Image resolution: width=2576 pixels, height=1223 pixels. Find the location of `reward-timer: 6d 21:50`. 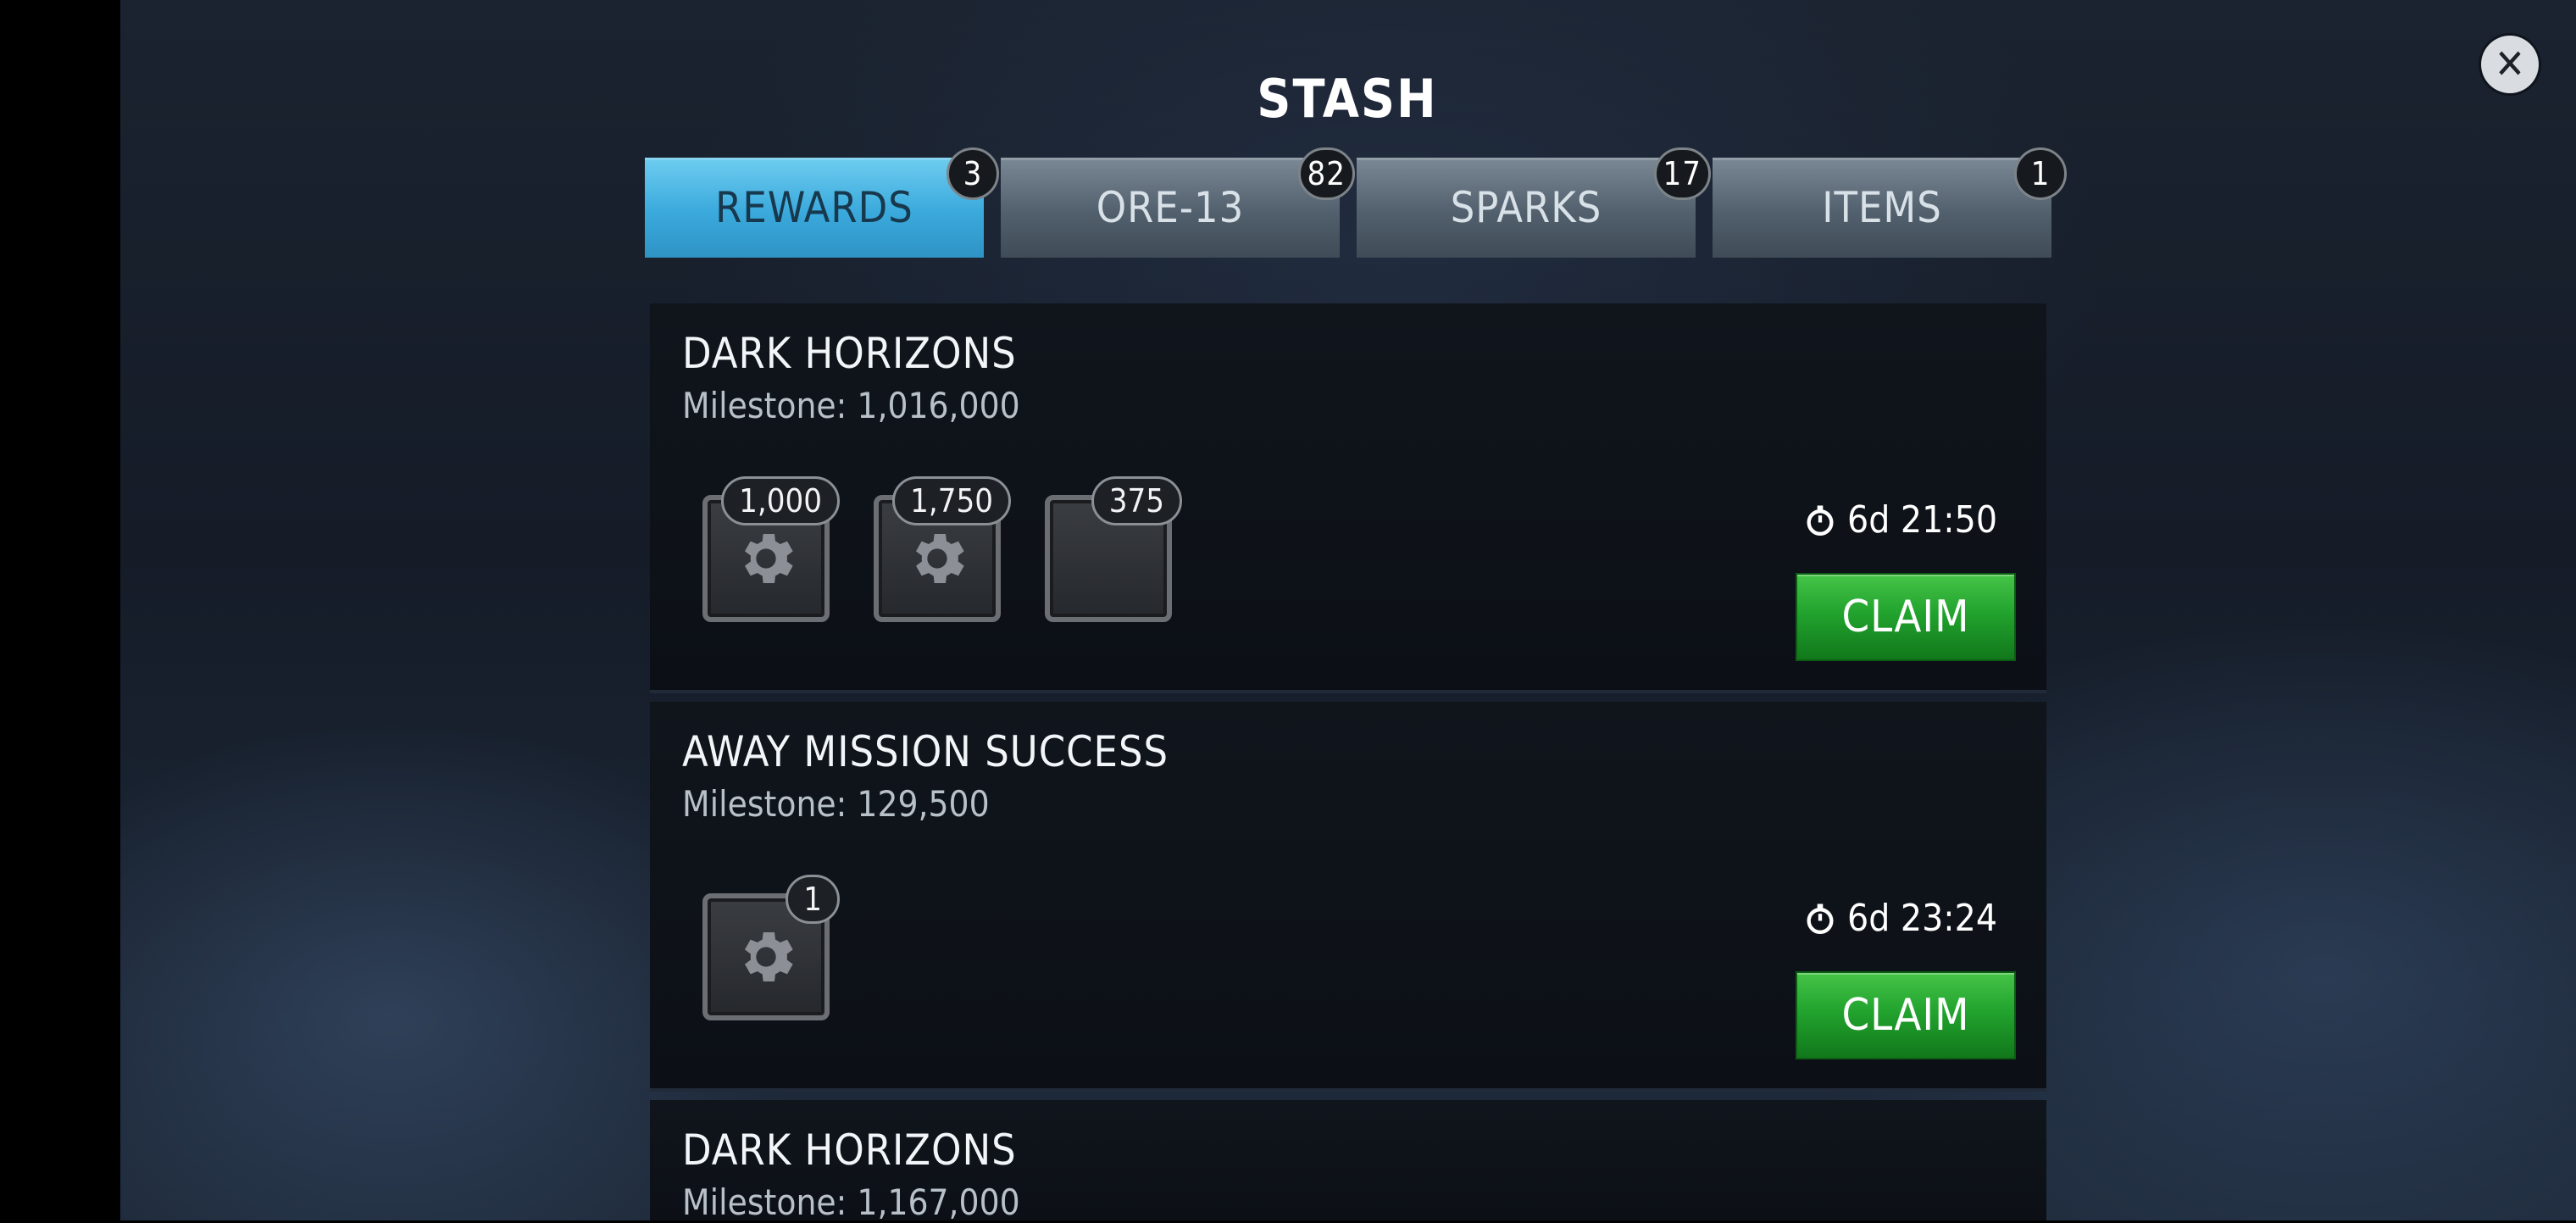

reward-timer: 6d 21:50 is located at coordinates (1900, 520).